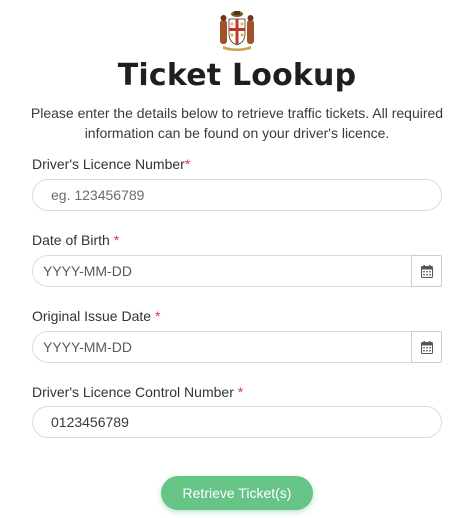 The width and height of the screenshot is (474, 518). What do you see at coordinates (138, 392) in the screenshot?
I see `control-number-label: Driver's Licence Control Number *` at bounding box center [138, 392].